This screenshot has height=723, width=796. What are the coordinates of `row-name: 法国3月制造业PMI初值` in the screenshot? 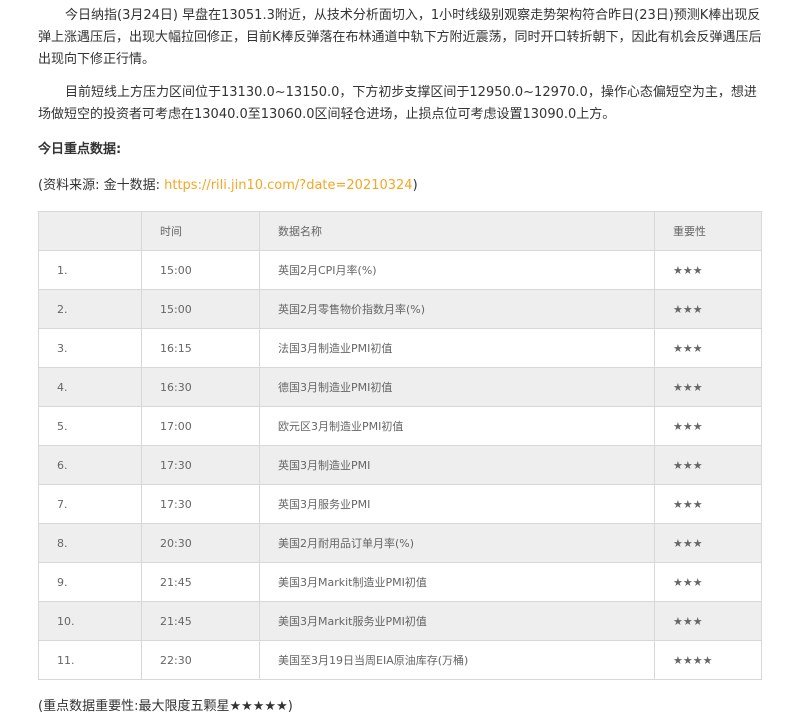 It's located at (457, 348).